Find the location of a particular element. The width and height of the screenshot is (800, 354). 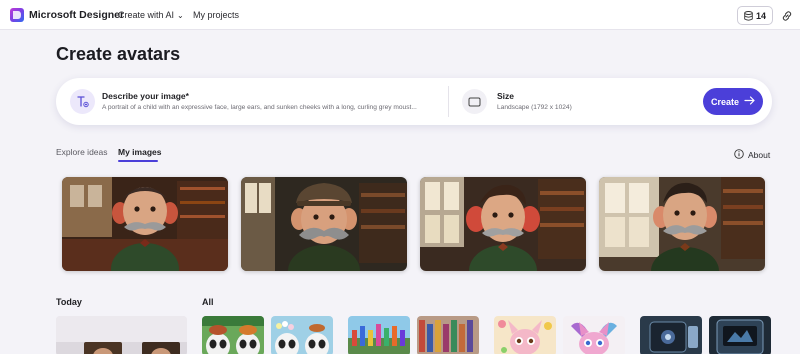

credits-button: 14 is located at coordinates (755, 15).